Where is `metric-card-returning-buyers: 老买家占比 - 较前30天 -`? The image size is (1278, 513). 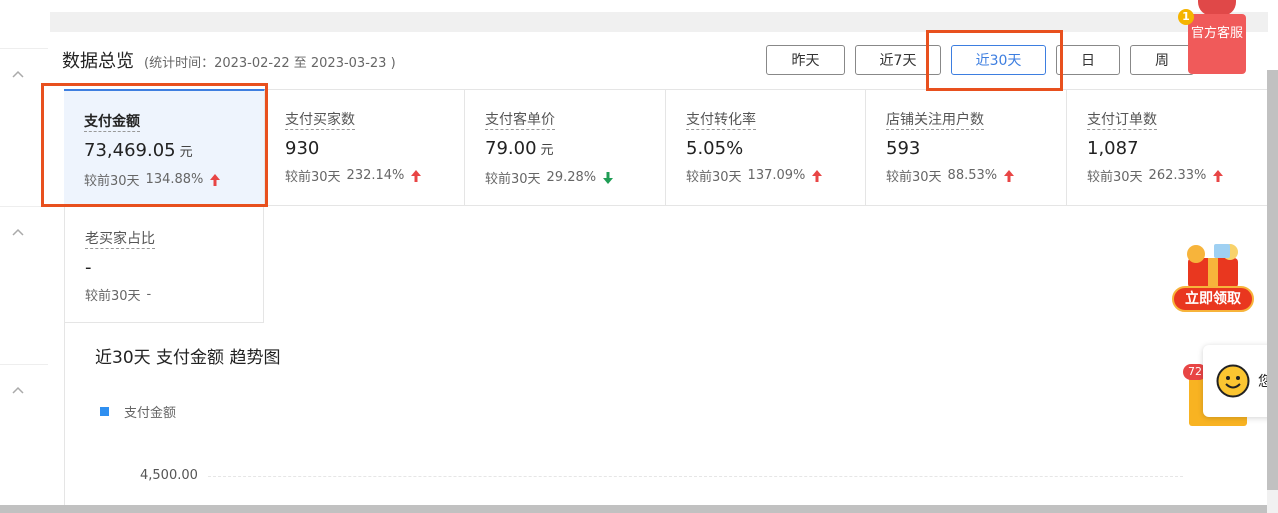 metric-card-returning-buyers: 老买家占比 - 较前30天 - is located at coordinates (164, 264).